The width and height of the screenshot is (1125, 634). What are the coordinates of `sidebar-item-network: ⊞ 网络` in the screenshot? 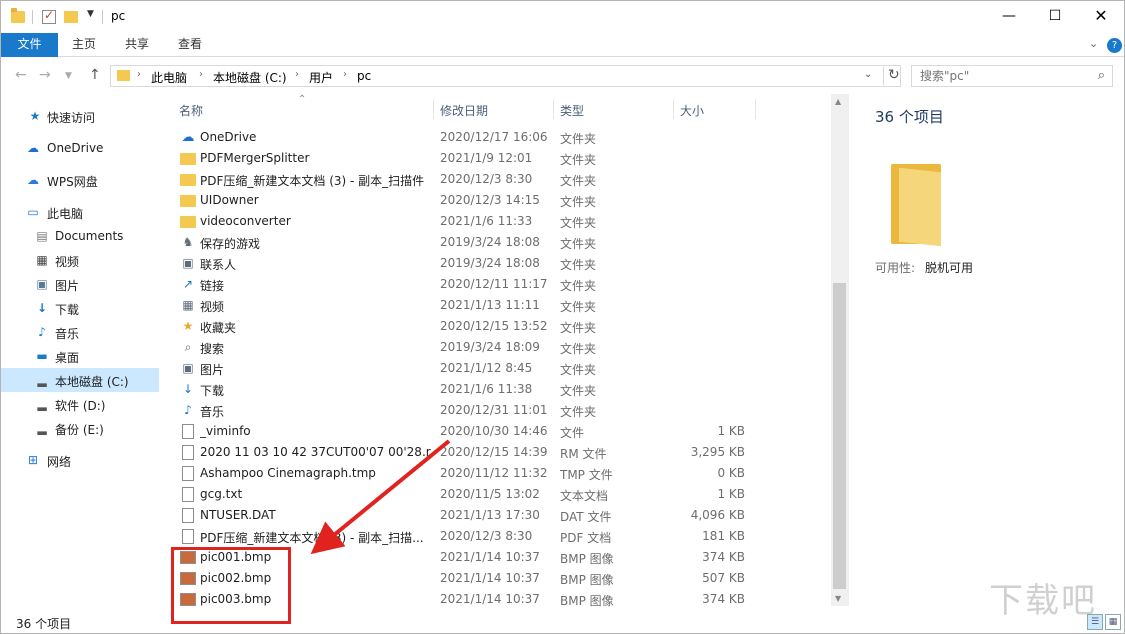 It's located at (80, 460).